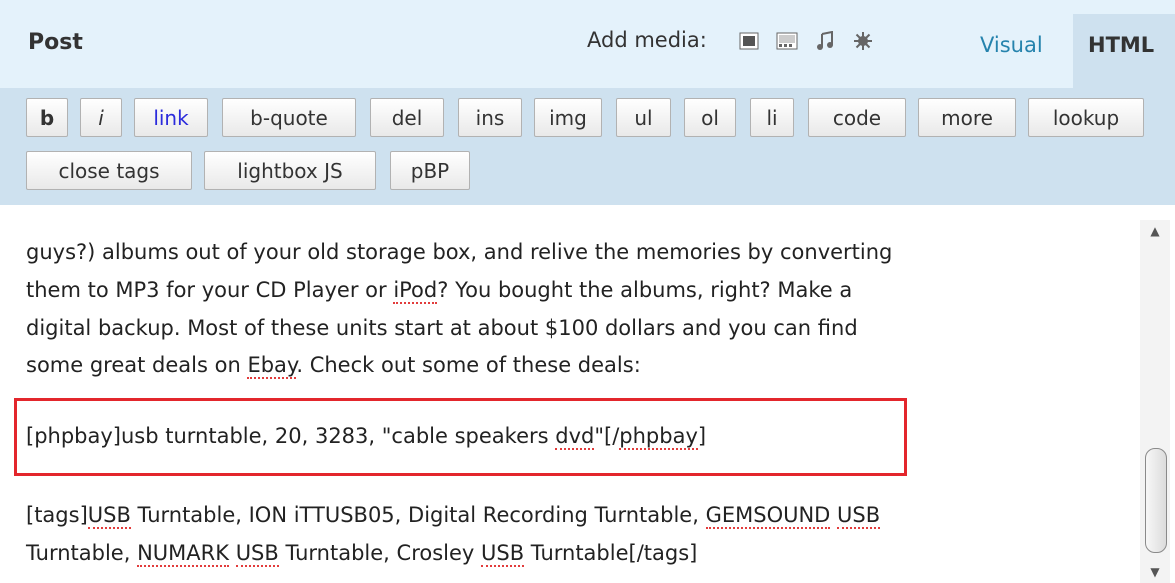 The height and width of the screenshot is (583, 1175). Describe the element at coordinates (1156, 500) in the screenshot. I see `scrollbar-thumb` at that location.